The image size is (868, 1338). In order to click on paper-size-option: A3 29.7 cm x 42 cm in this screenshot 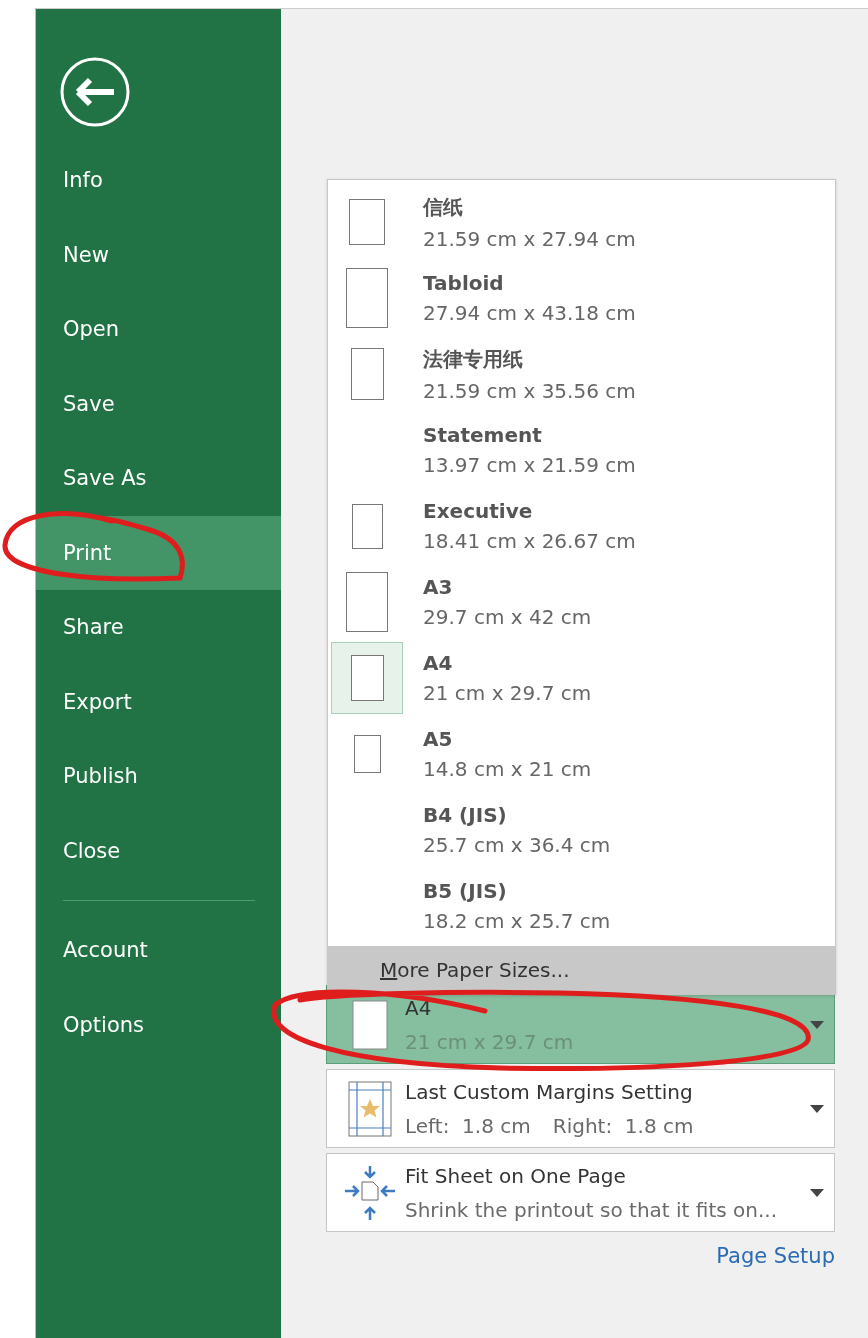, I will do `click(581, 602)`.